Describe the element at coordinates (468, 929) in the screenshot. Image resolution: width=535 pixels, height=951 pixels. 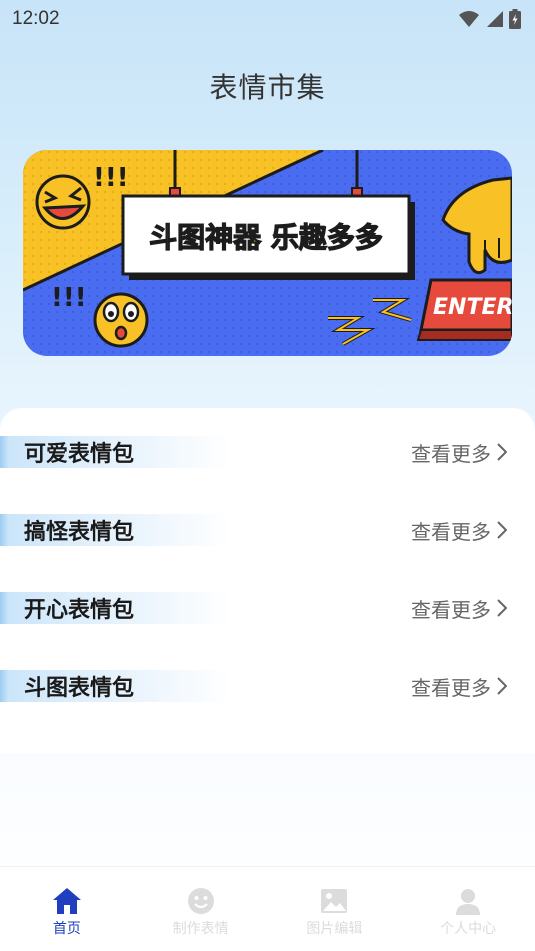
I see `nav-label: 个人中心` at that location.